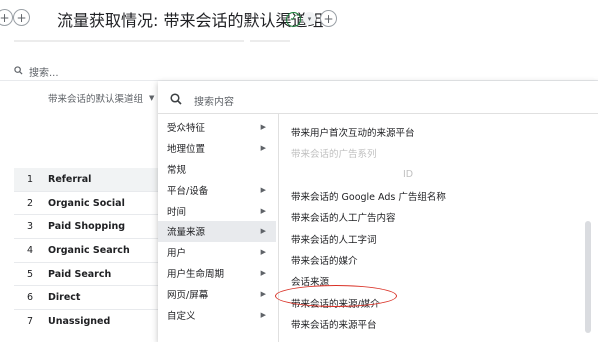  I want to click on header-bar: + + 流量获取情况: 带来会话的默认渠道组 ✓ ▾ +, so click(299, 18).